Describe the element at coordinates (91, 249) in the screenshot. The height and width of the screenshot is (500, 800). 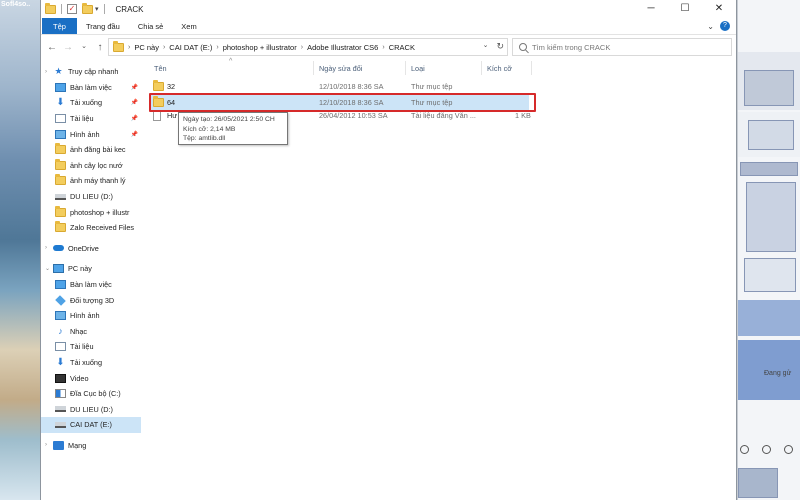
I see `nav-onedrive: › OneDrive` at that location.